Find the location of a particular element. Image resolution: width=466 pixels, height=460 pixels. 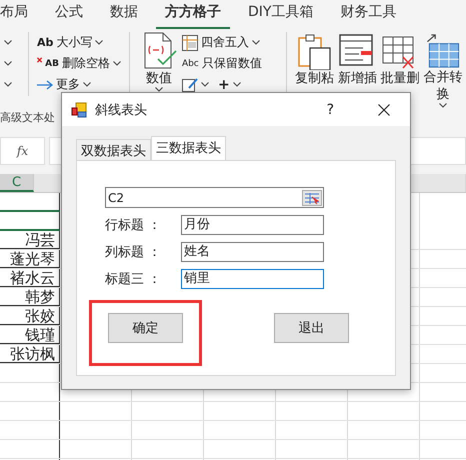

help-button: ? is located at coordinates (330, 110).